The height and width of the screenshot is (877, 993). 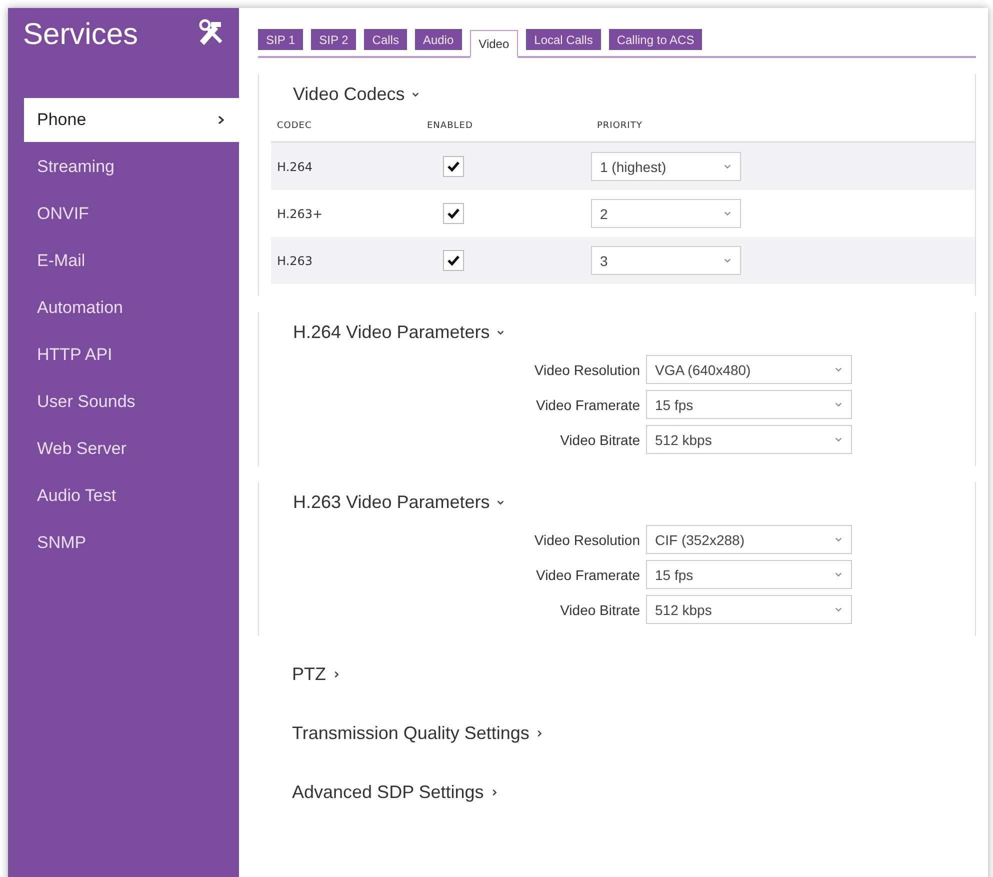 What do you see at coordinates (131, 449) in the screenshot?
I see `sidebar-item: Web Server` at bounding box center [131, 449].